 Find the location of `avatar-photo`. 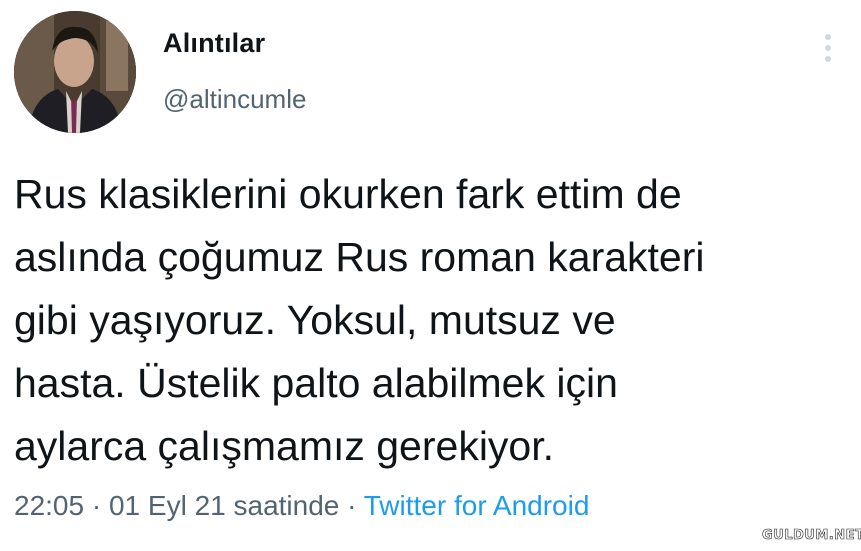

avatar-photo is located at coordinates (75, 72).